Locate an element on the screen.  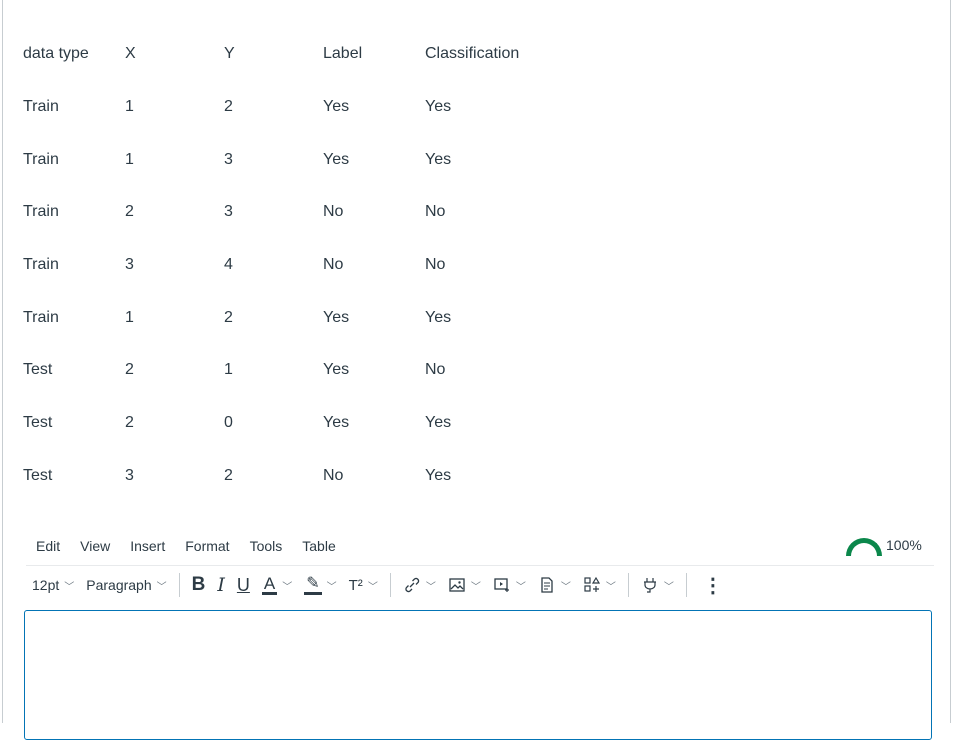
apps-button: ﹀ is located at coordinates (599, 585).